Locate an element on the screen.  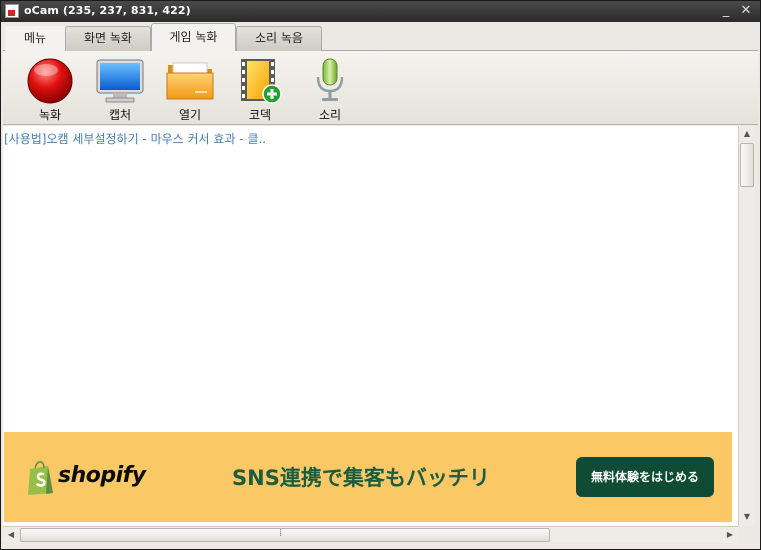
ocam-app-icon is located at coordinates (12, 11).